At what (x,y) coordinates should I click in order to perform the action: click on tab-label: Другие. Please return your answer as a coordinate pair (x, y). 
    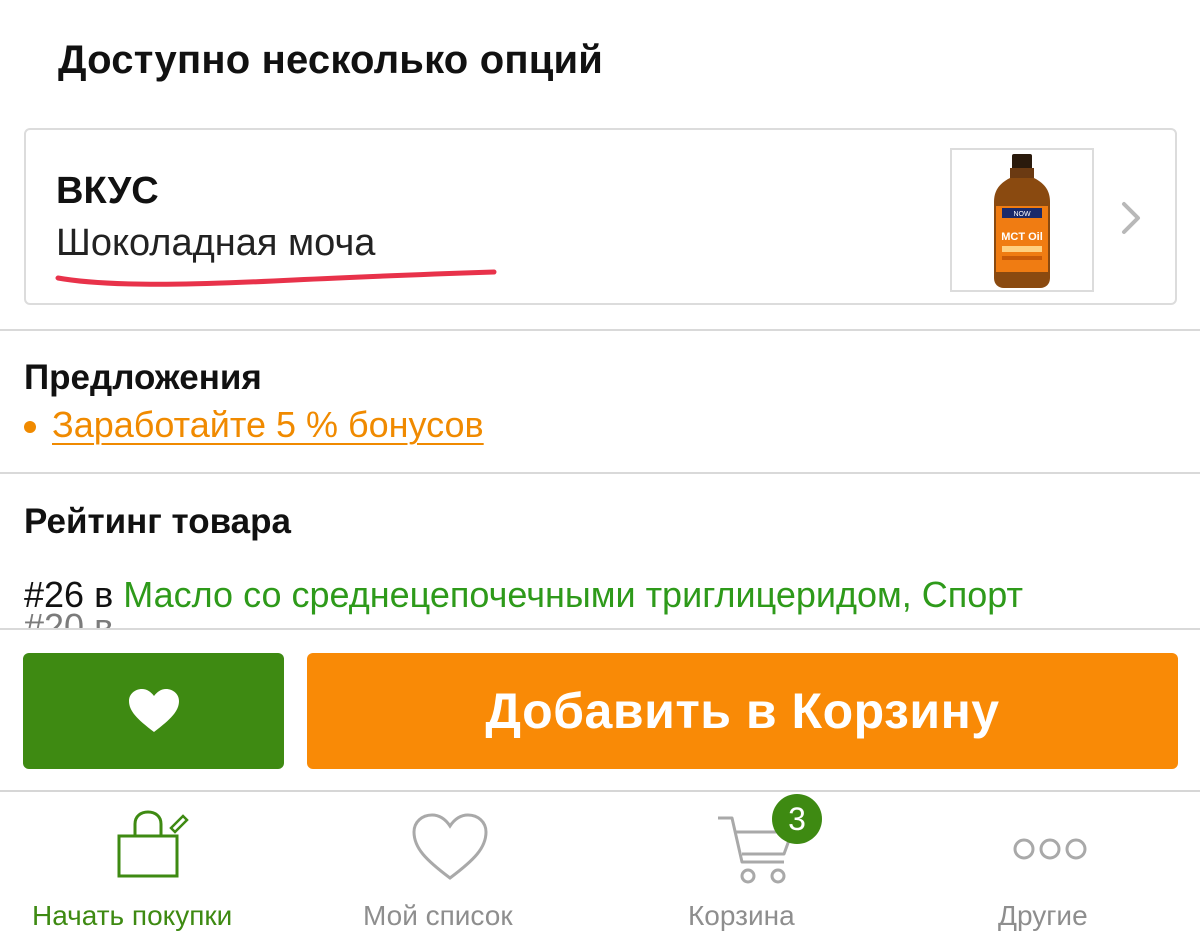
    Looking at the image, I should click on (1043, 915).